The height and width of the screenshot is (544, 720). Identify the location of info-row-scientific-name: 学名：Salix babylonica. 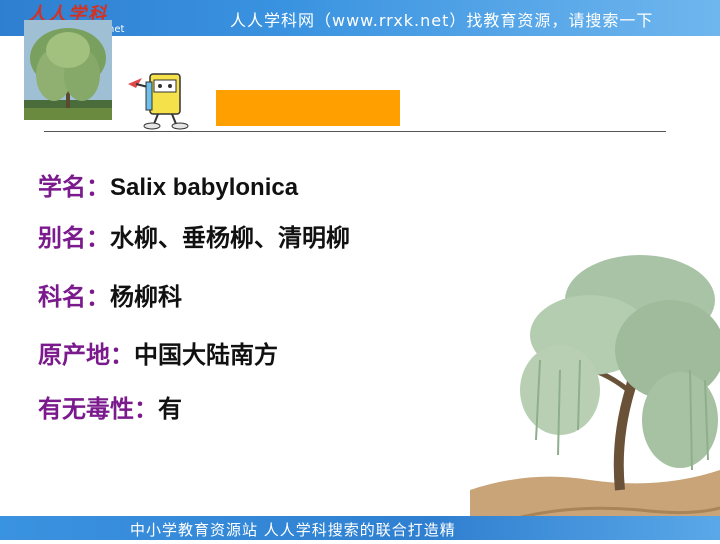
(168, 187).